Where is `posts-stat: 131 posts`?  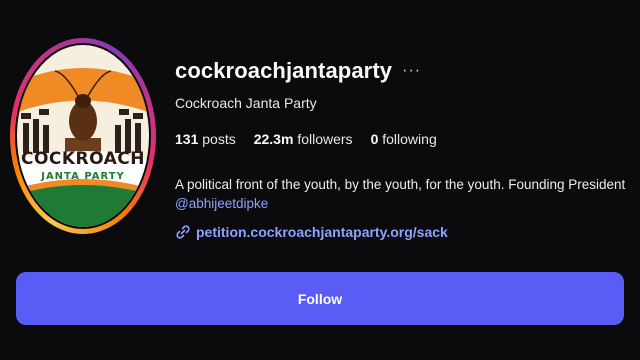
posts-stat: 131 posts is located at coordinates (205, 139).